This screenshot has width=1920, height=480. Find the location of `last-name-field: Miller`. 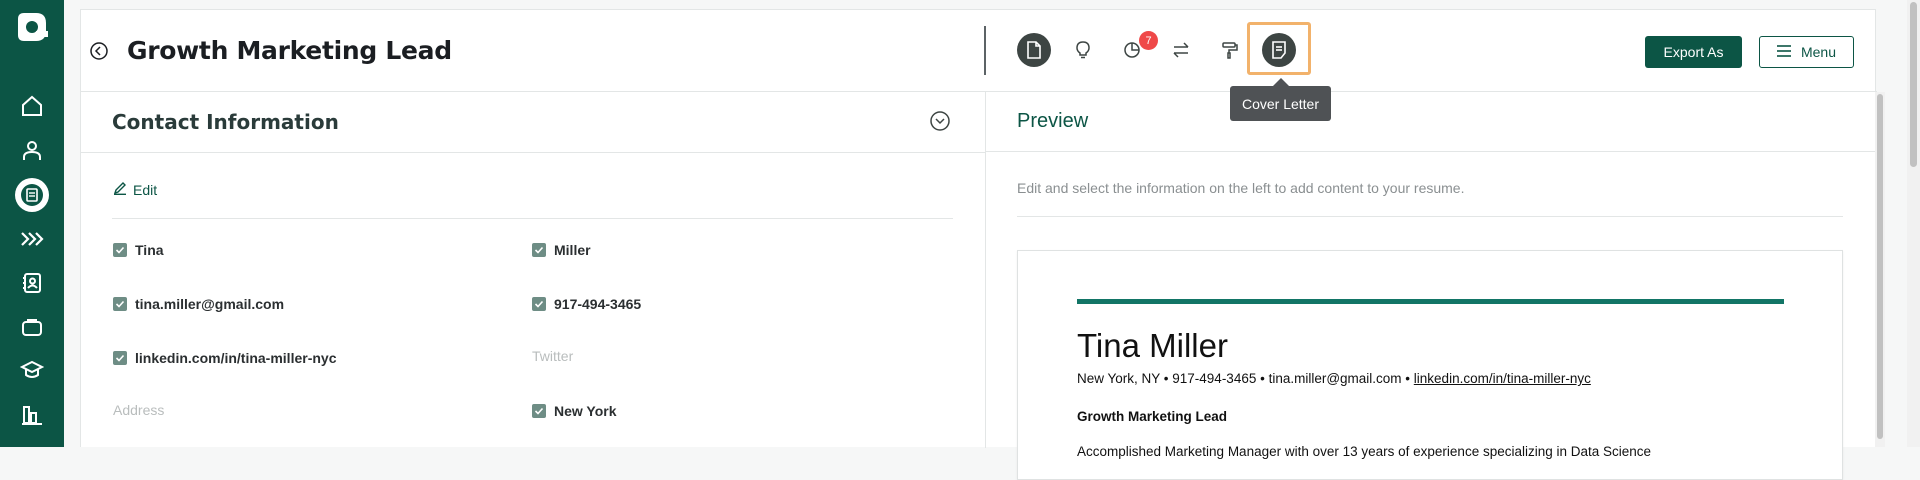

last-name-field: Miller is located at coordinates (561, 250).